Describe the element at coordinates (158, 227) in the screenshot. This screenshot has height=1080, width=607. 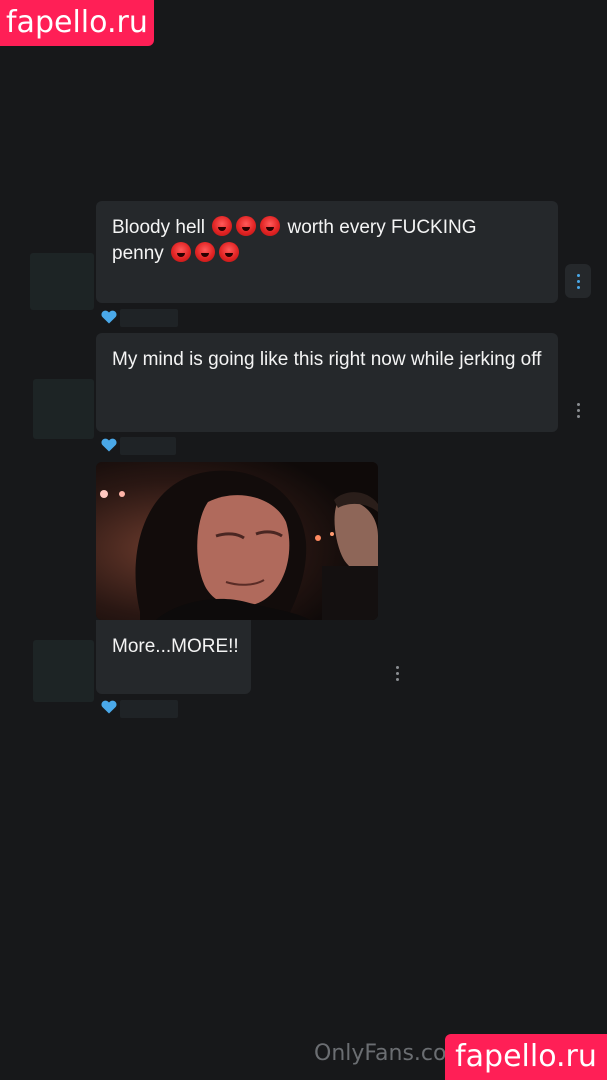
I see `message-text: Bloody hell` at that location.